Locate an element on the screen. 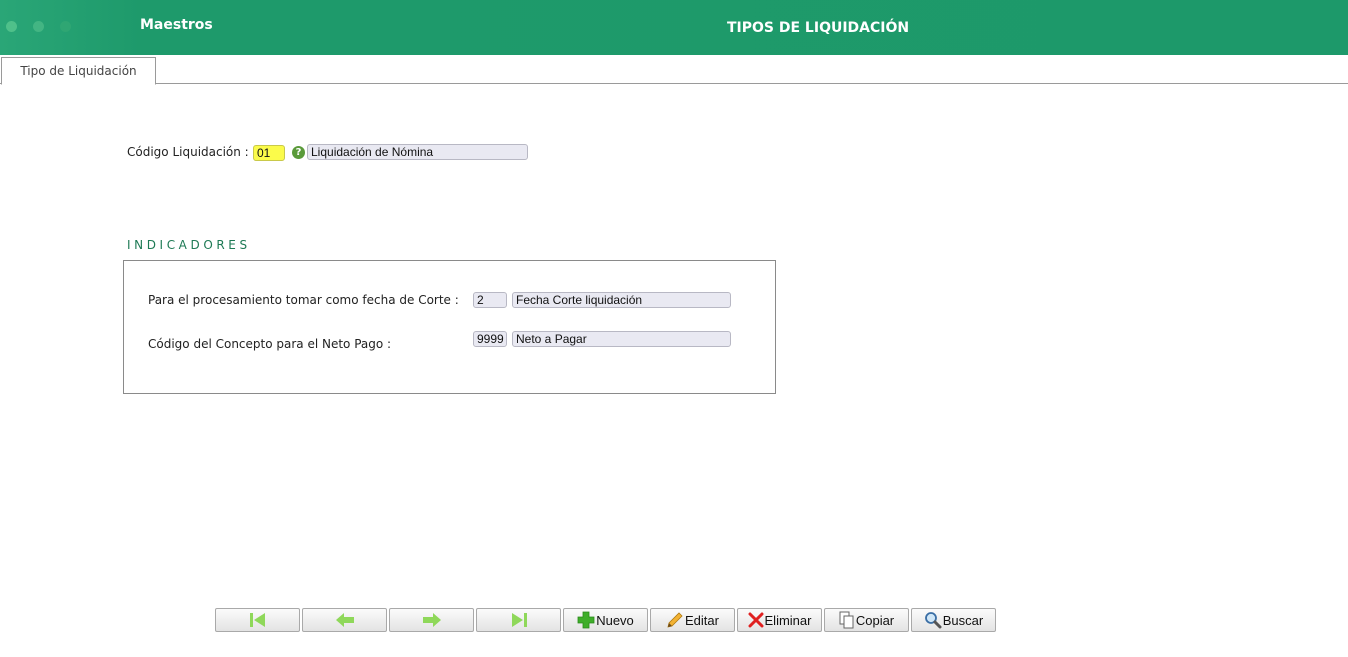  app-header: Maestros TIPOS DE LIQUIDACIÓN is located at coordinates (674, 27).